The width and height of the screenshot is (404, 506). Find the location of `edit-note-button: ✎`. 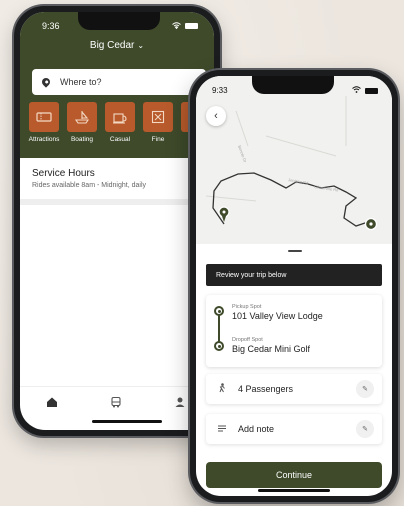

edit-note-button: ✎ is located at coordinates (365, 429).